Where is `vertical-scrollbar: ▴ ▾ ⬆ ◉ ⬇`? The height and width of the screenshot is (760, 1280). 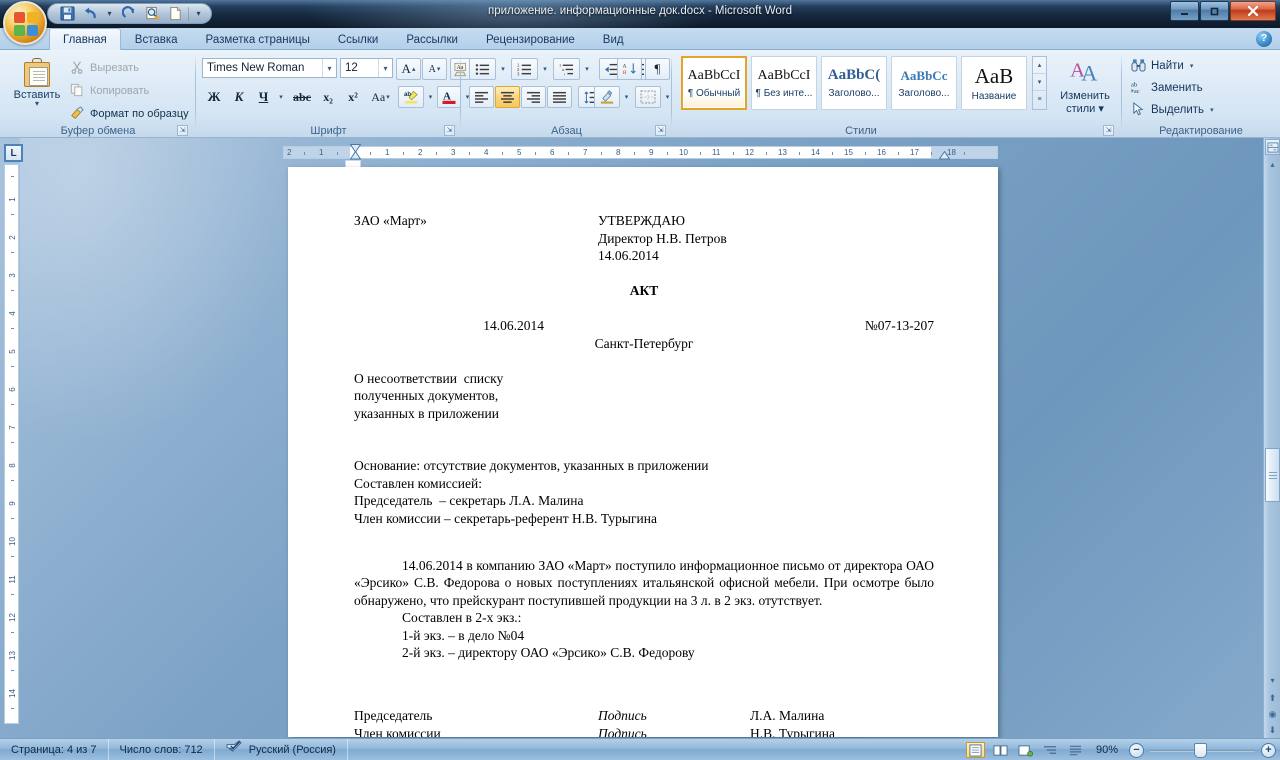
vertical-scrollbar: ▴ ▾ ⬆ ◉ ⬇ is located at coordinates (1271, 438).